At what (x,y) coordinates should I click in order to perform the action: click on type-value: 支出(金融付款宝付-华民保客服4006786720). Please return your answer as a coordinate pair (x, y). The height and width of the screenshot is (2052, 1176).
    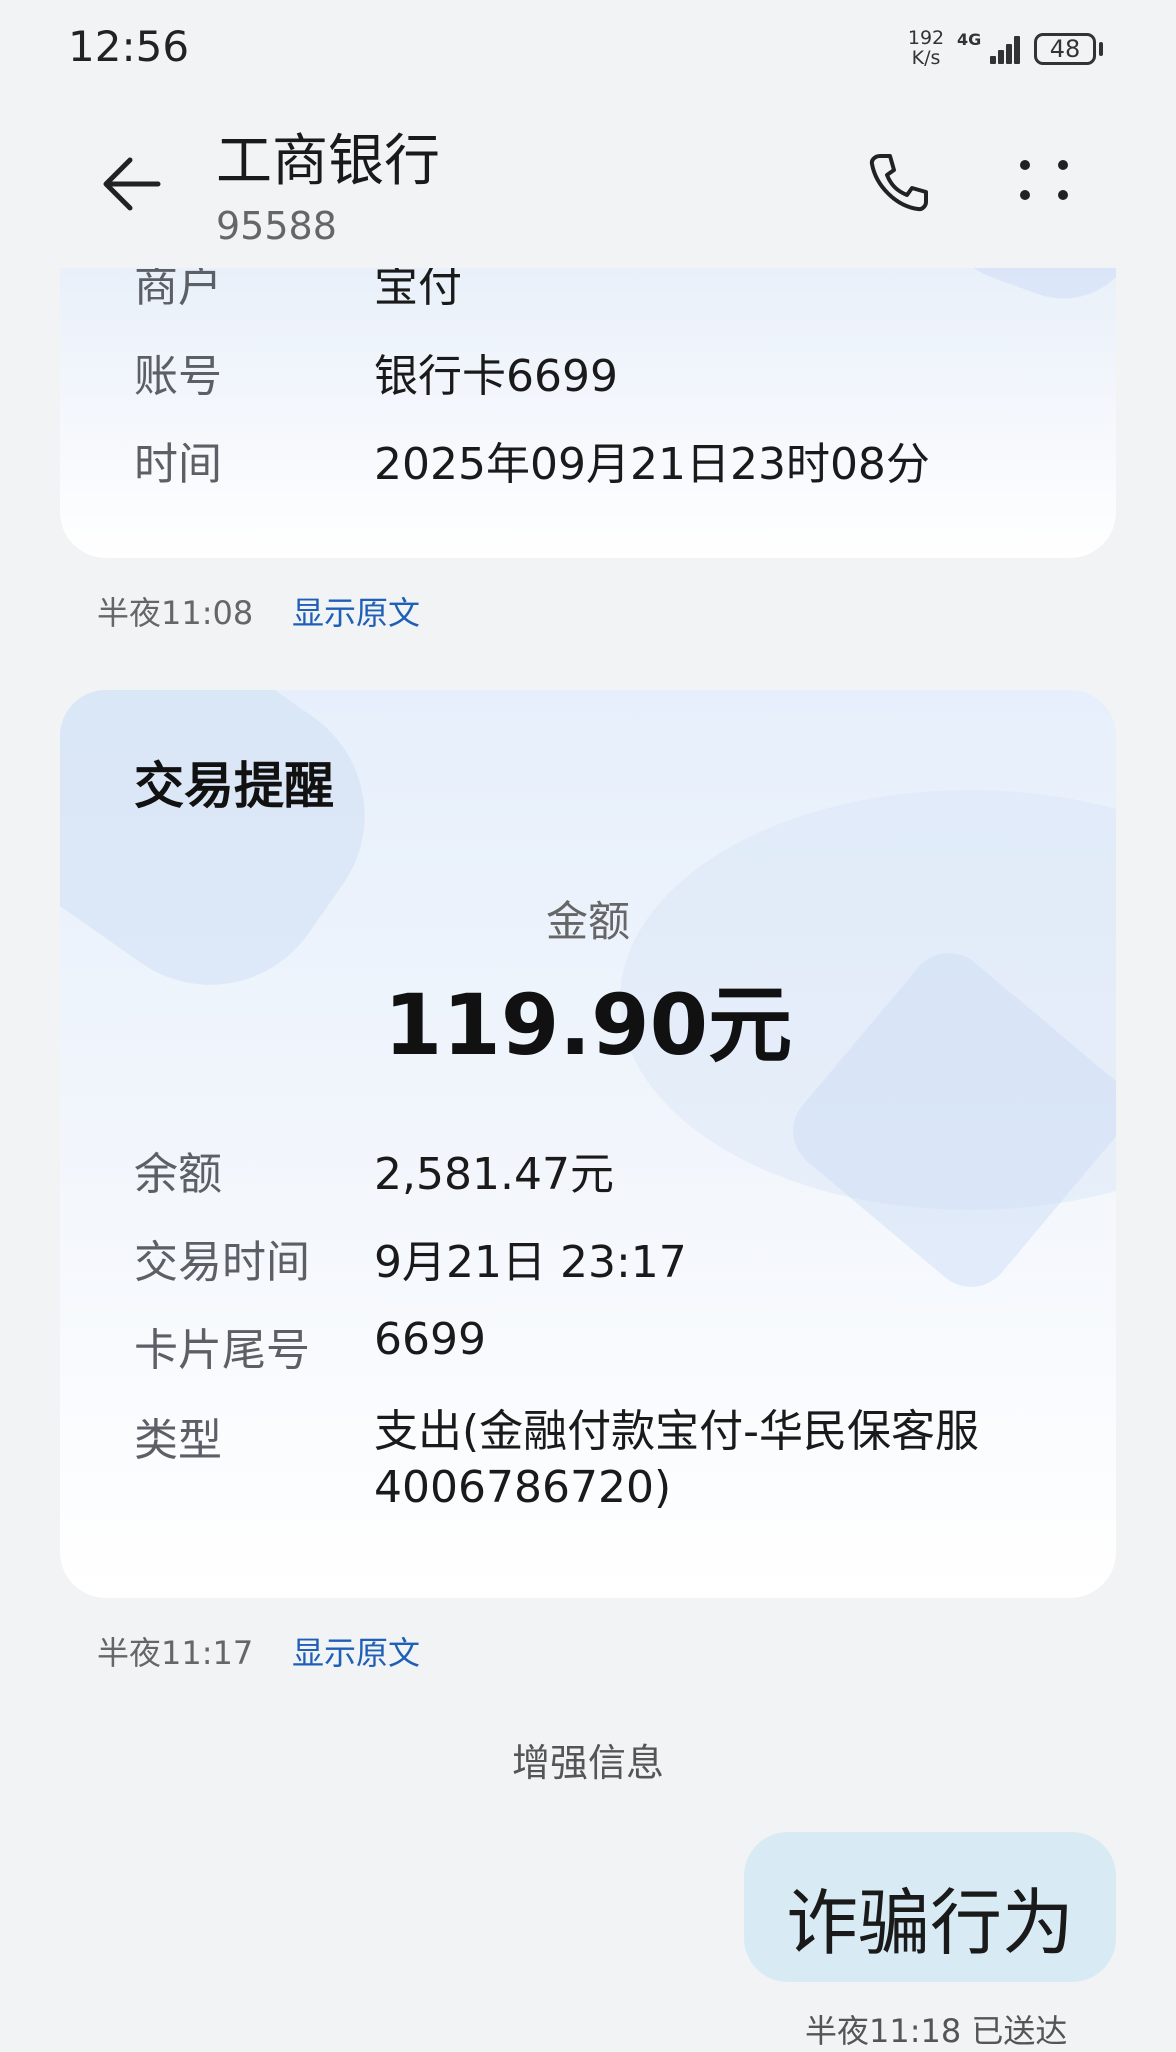
    Looking at the image, I should click on (677, 1459).